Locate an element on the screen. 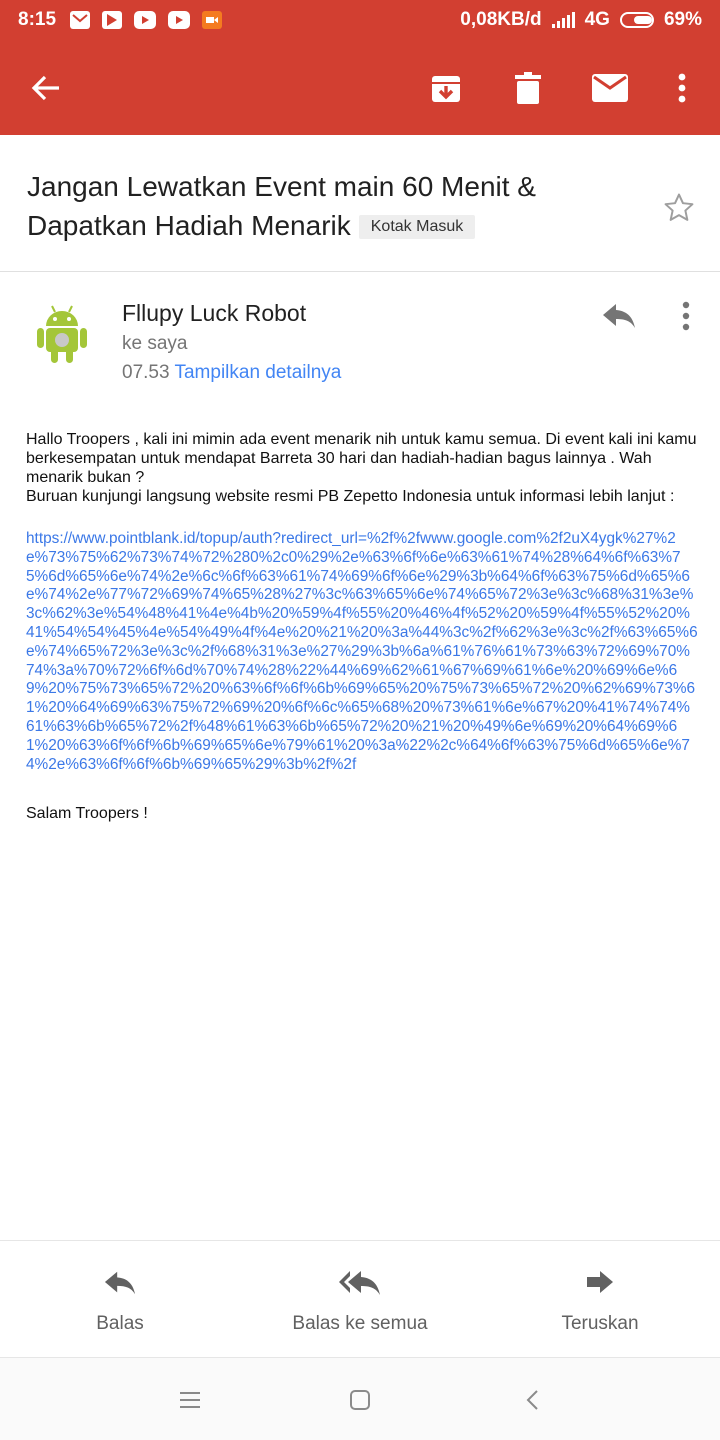  avatar is located at coordinates (62, 334).